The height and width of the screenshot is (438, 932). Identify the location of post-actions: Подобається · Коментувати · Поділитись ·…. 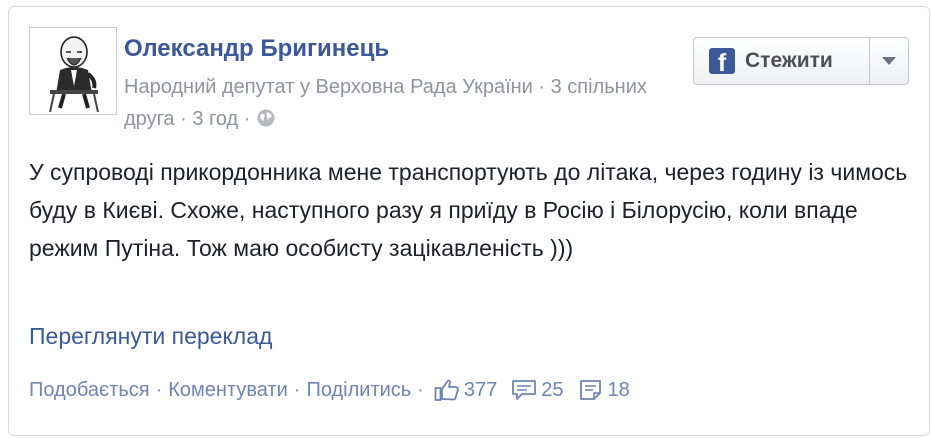
(334, 390).